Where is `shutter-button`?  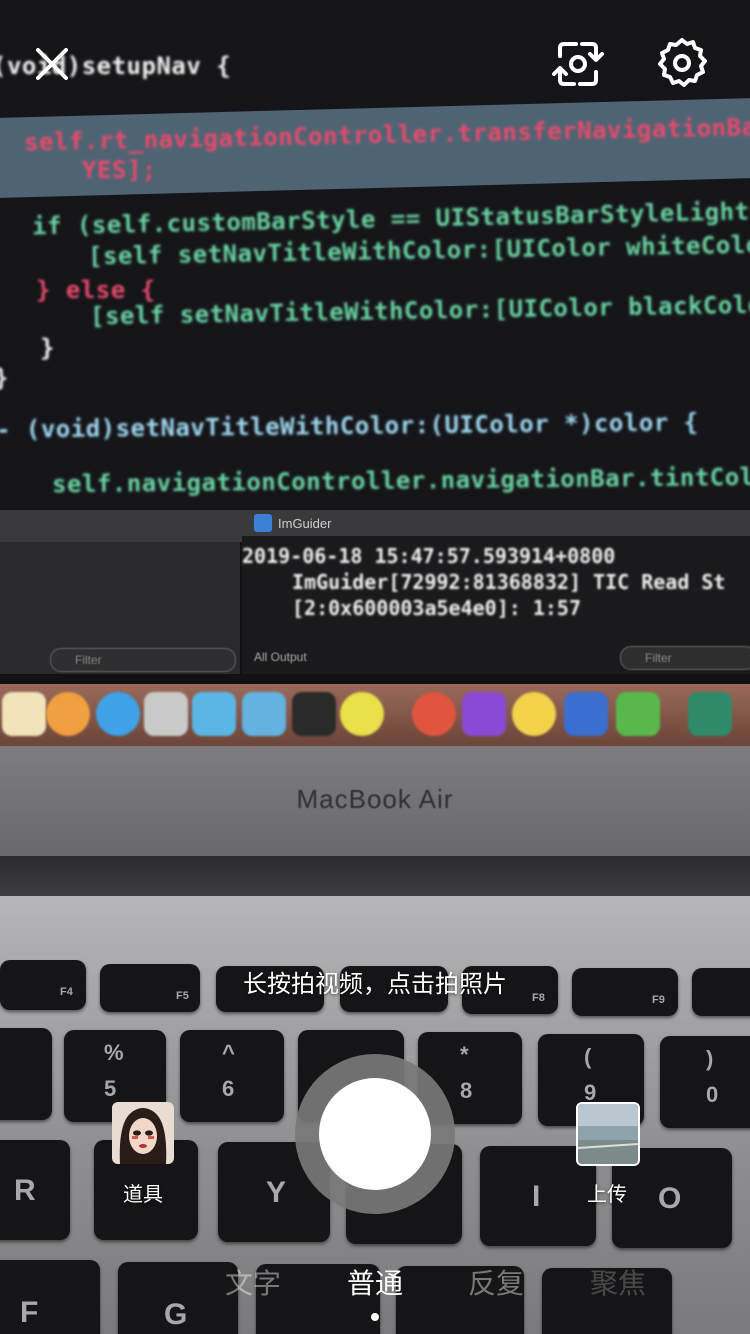
shutter-button is located at coordinates (375, 1134).